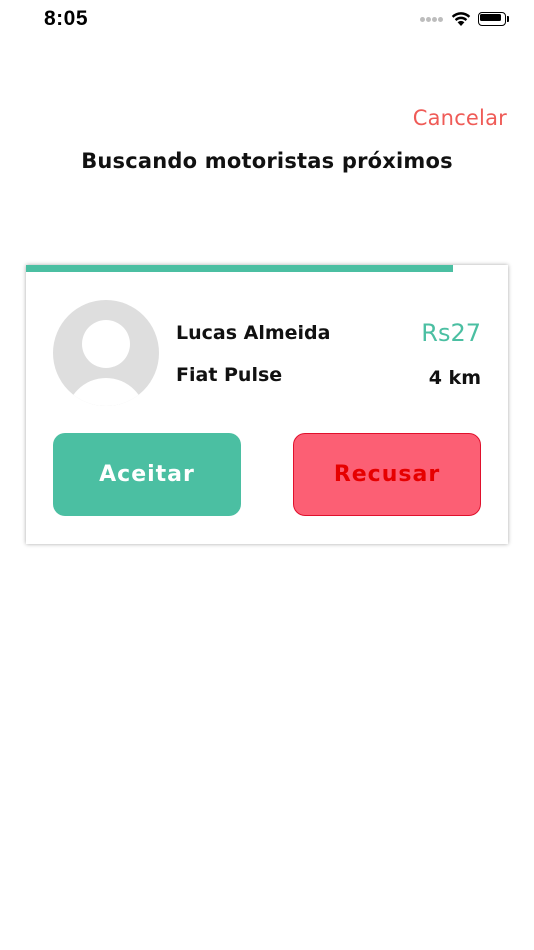 The width and height of the screenshot is (534, 950). Describe the element at coordinates (495, 20) in the screenshot. I see `battery-icon` at that location.